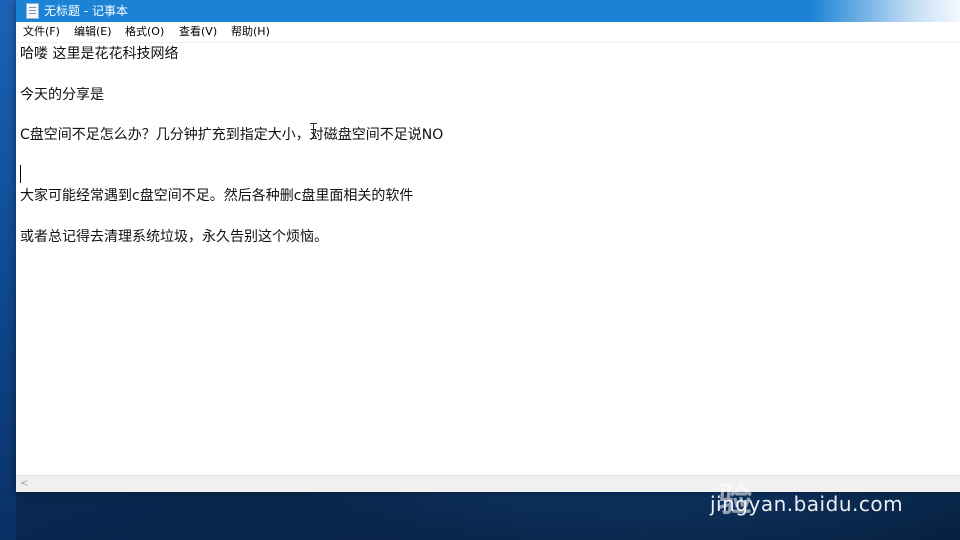 This screenshot has height=540, width=960. Describe the element at coordinates (198, 32) in the screenshot. I see `menu-view: 查看(V)` at that location.